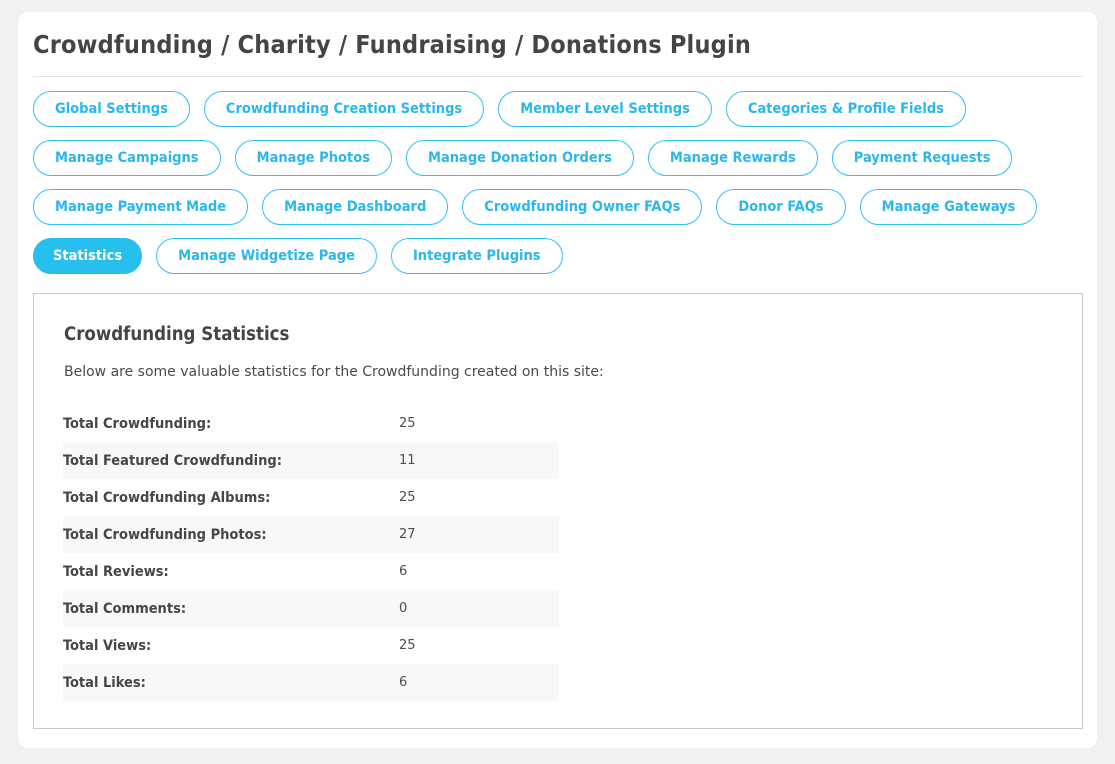  What do you see at coordinates (922, 158) in the screenshot?
I see `tab-payment-requests: Payment Requests` at bounding box center [922, 158].